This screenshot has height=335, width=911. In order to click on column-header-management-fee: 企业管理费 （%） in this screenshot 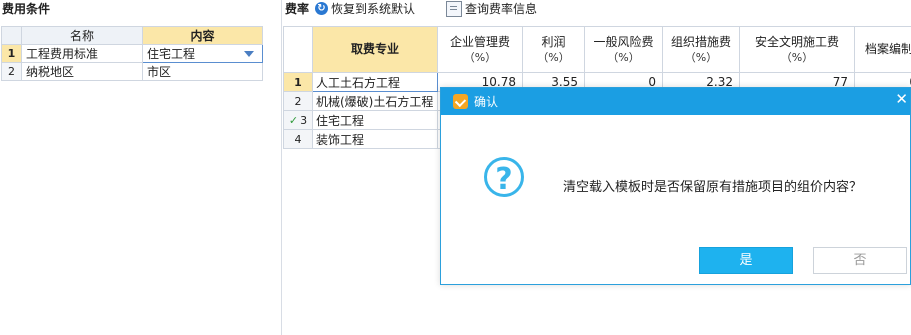, I will do `click(480, 49)`.